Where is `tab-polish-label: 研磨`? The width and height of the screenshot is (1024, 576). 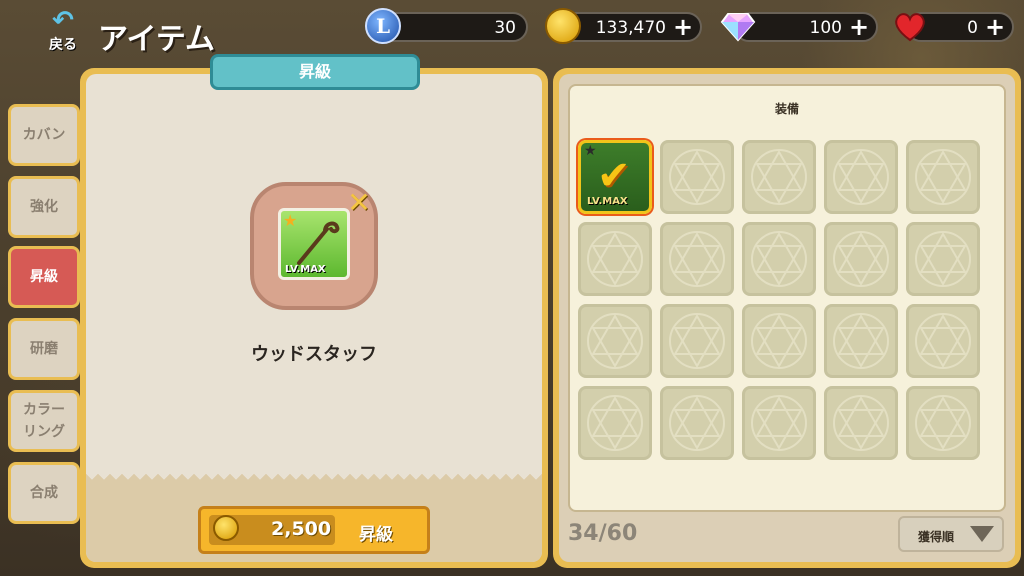
tab-polish-label: 研磨 is located at coordinates (44, 349).